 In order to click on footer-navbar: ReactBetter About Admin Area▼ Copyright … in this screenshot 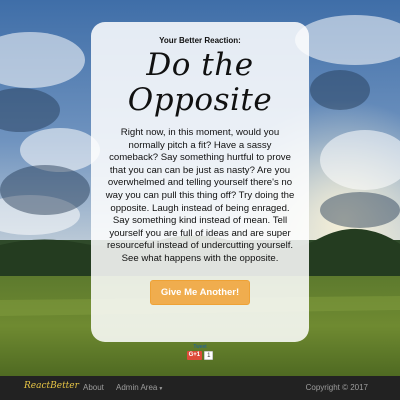, I will do `click(200, 388)`.